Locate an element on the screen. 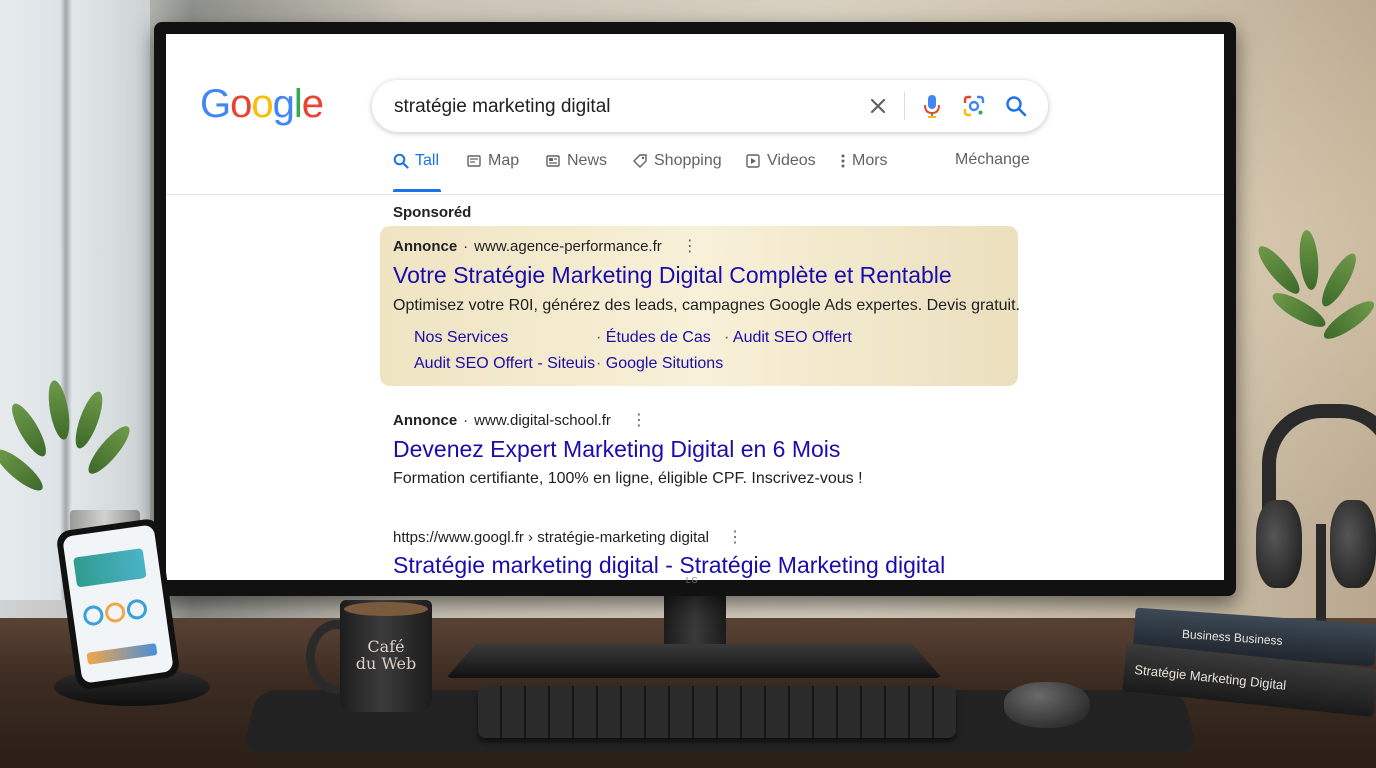 This screenshot has width=1376, height=768. tab-videos: Videos is located at coordinates (780, 161).